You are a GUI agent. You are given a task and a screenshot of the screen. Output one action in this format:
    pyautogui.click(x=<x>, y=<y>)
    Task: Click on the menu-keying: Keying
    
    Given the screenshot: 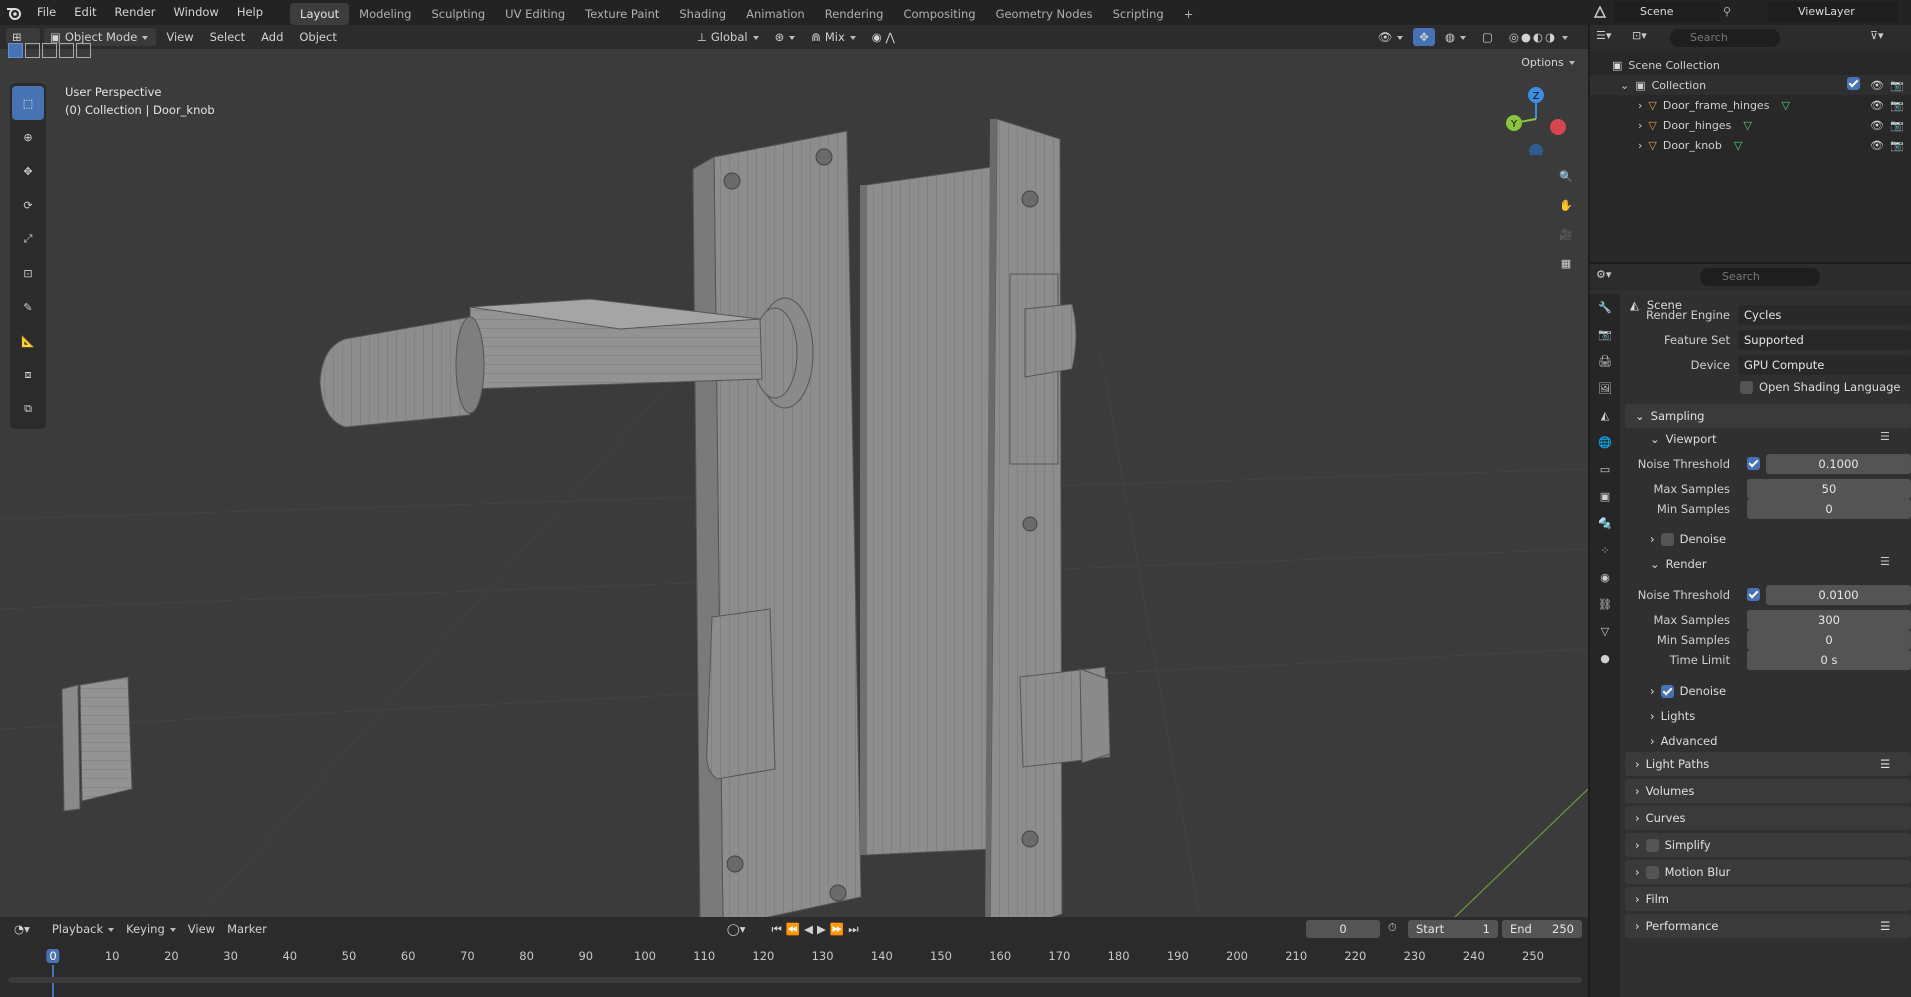 What is the action you would take?
    pyautogui.click(x=151, y=929)
    